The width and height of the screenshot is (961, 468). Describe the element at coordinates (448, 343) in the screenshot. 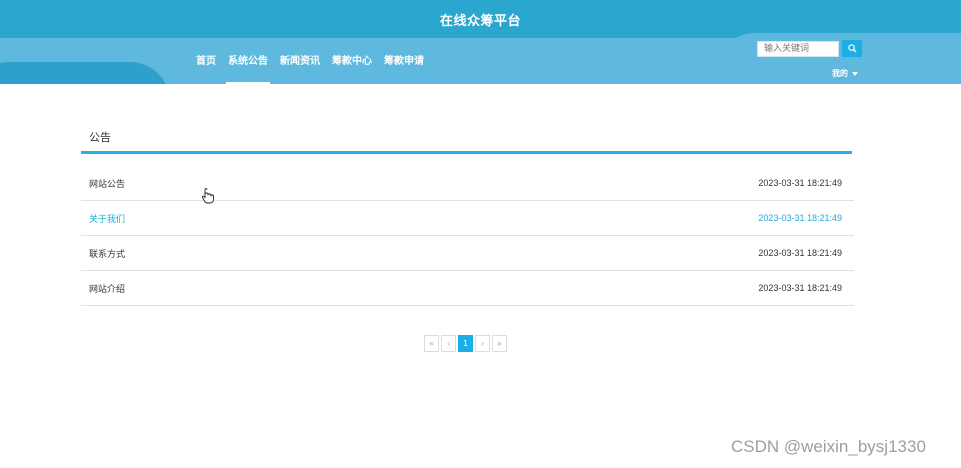

I see `prev-page-button: ‹` at that location.